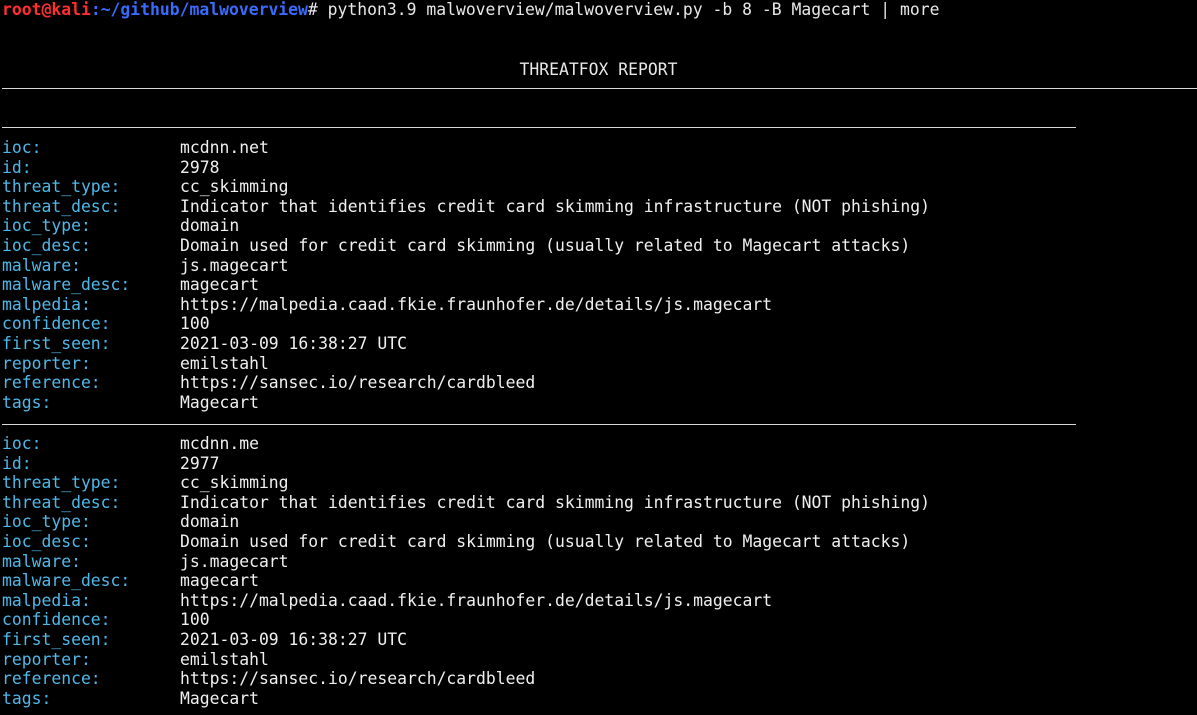 This screenshot has width=1197, height=715. I want to click on prompt-path: ~/github/malwoverview, so click(204, 9).